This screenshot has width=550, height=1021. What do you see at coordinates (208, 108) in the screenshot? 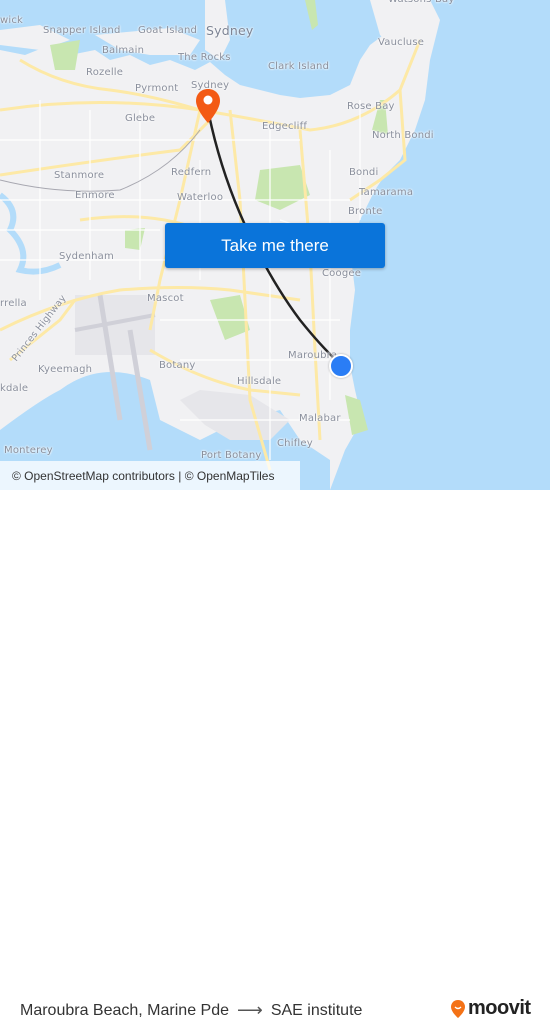
I see `destination-pin-icon` at bounding box center [208, 108].